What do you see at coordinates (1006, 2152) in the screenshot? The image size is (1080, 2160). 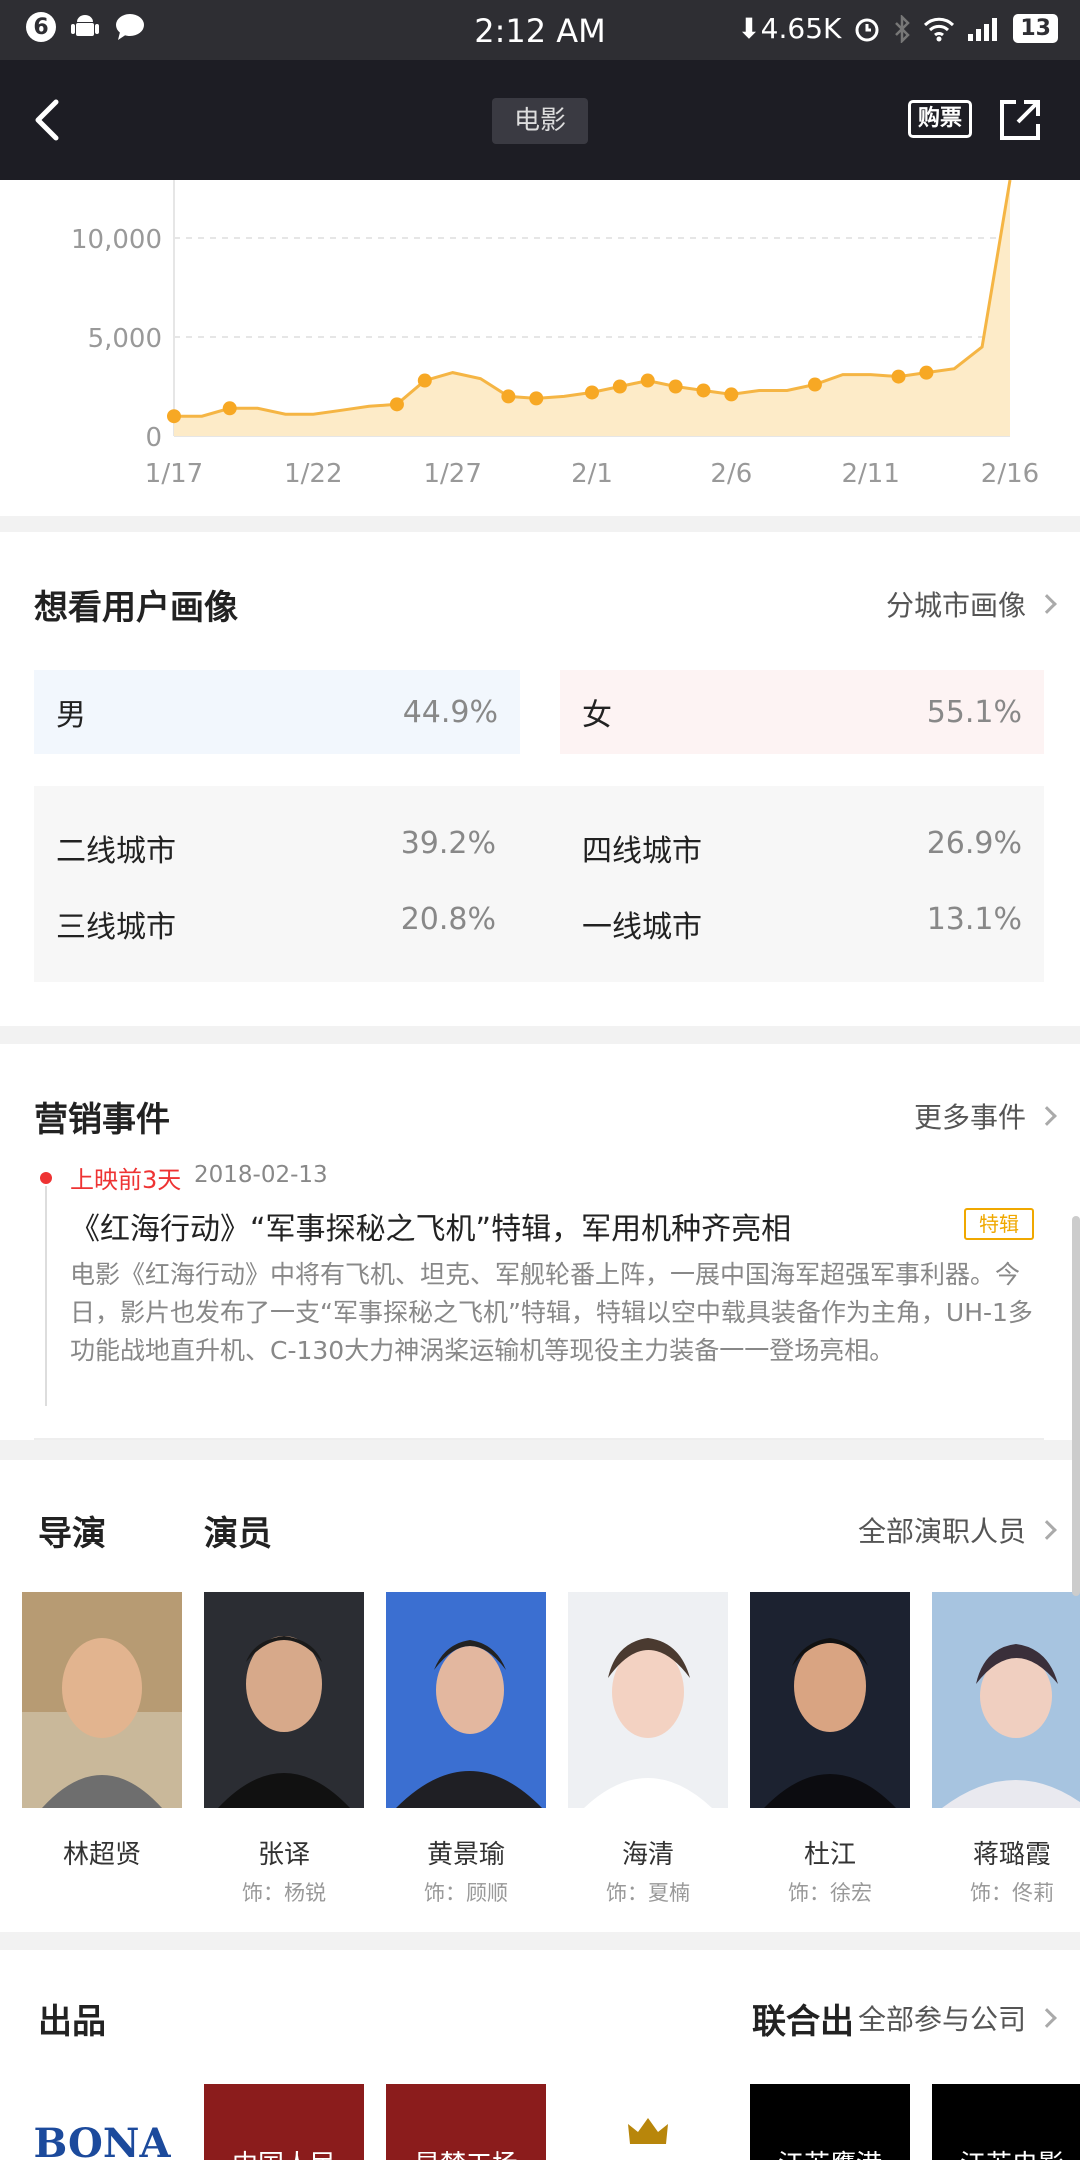 I see `company-name: 江苏电影` at bounding box center [1006, 2152].